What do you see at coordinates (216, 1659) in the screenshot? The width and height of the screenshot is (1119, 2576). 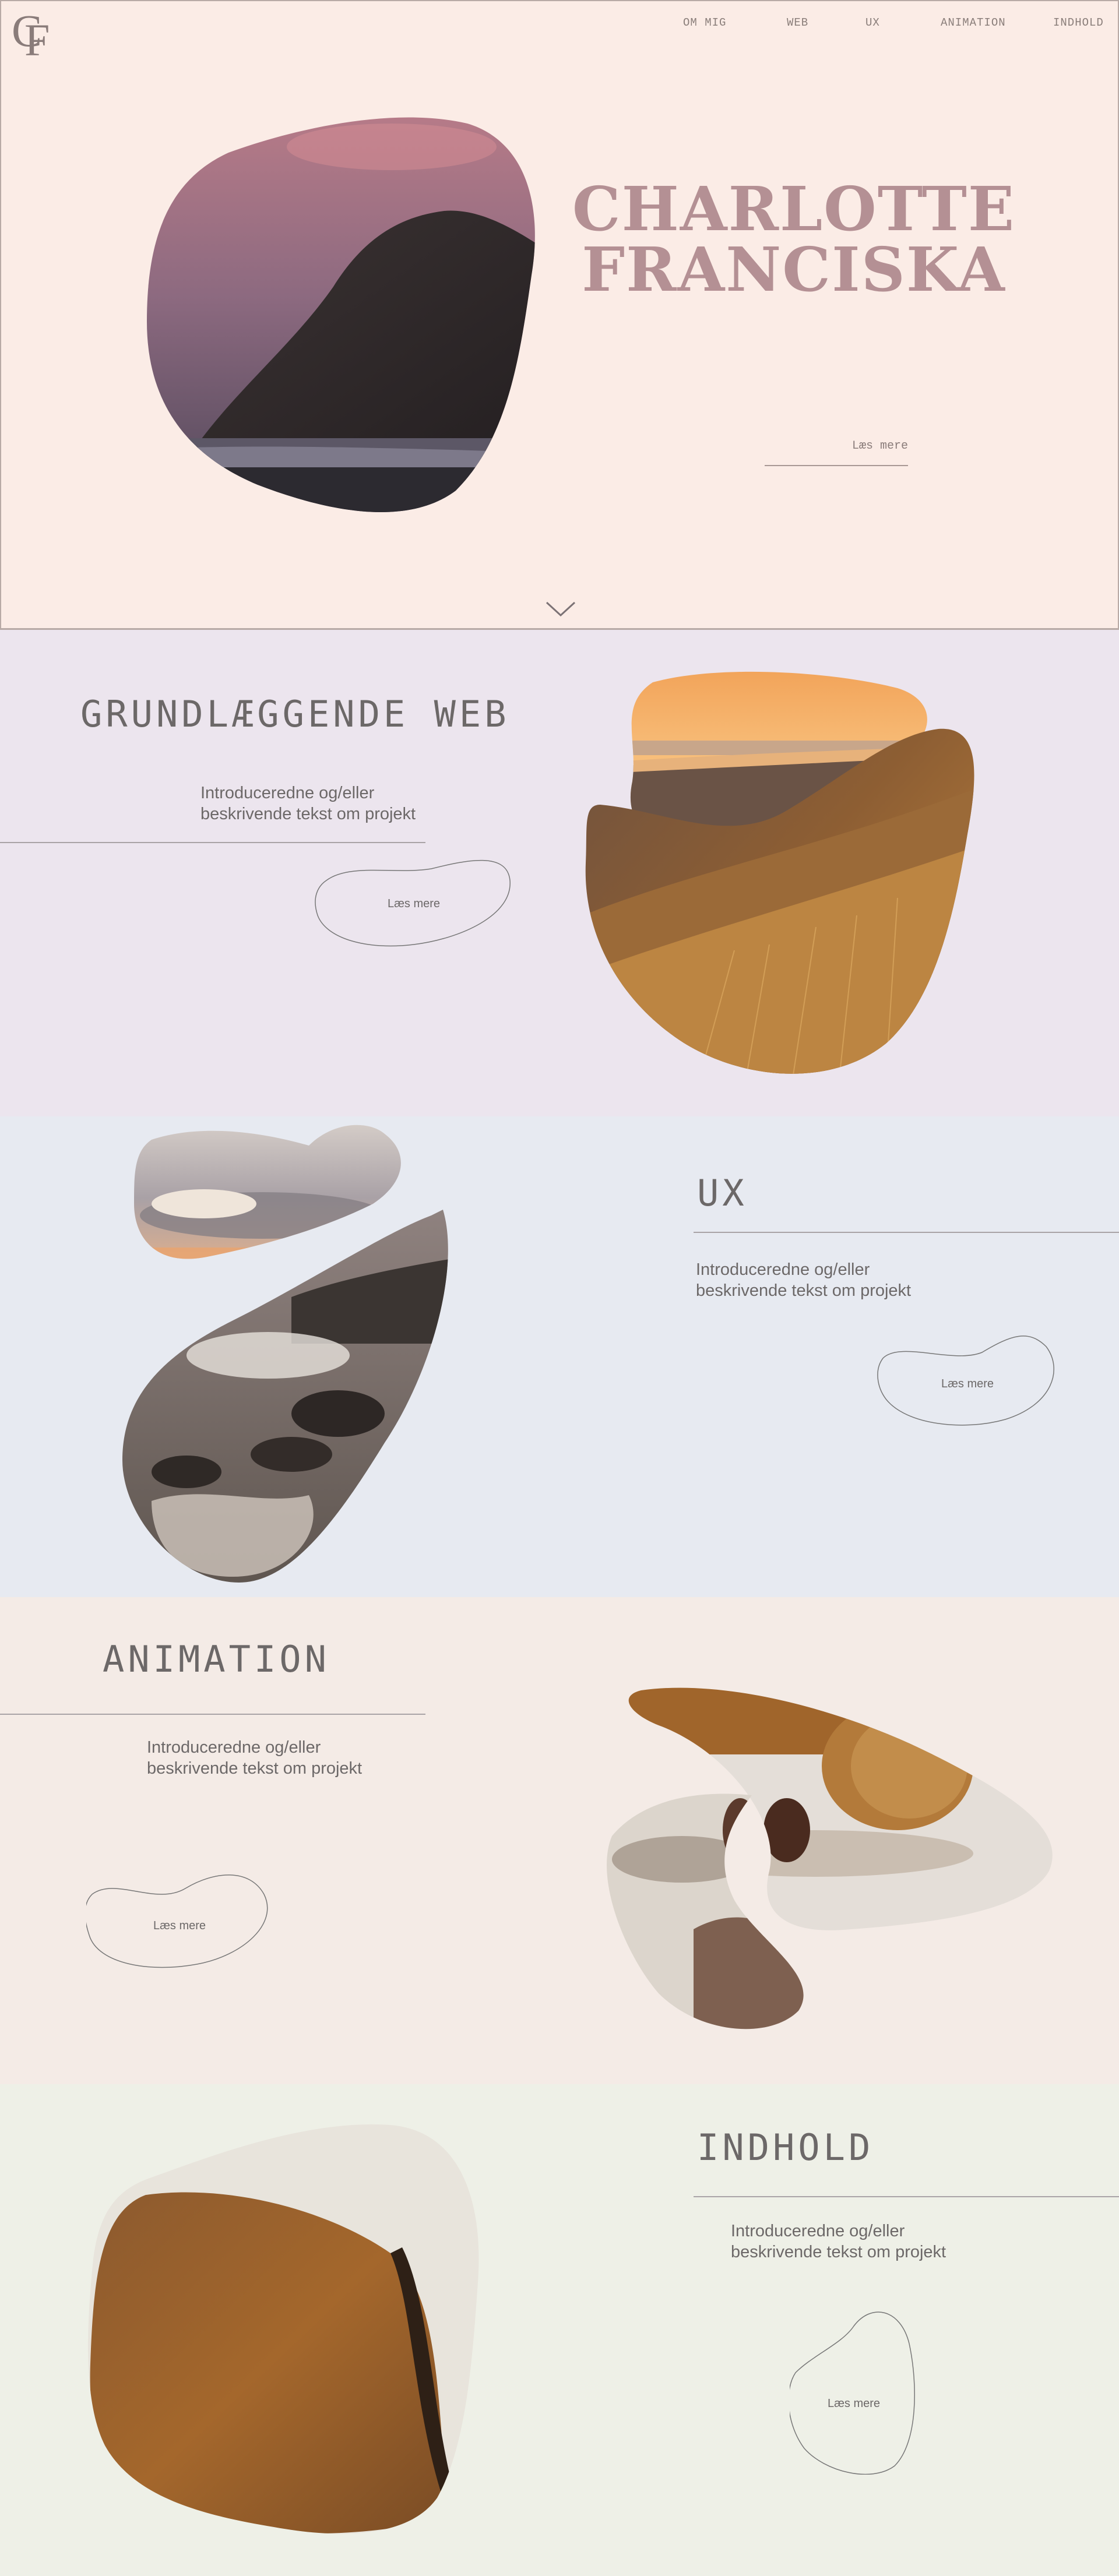 I see `section-animation-title: ANIMATION` at bounding box center [216, 1659].